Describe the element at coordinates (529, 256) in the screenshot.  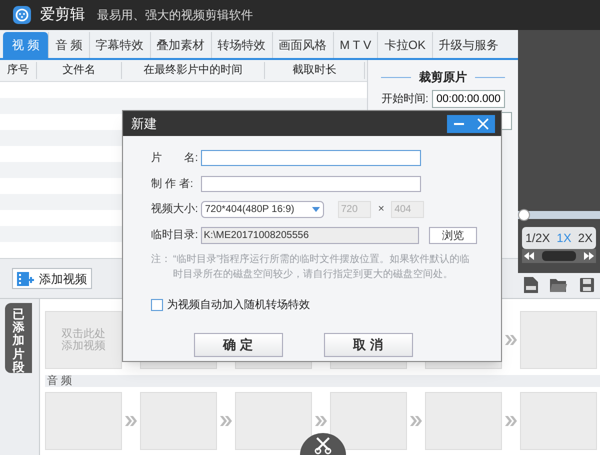
I see `rewind-icon` at that location.